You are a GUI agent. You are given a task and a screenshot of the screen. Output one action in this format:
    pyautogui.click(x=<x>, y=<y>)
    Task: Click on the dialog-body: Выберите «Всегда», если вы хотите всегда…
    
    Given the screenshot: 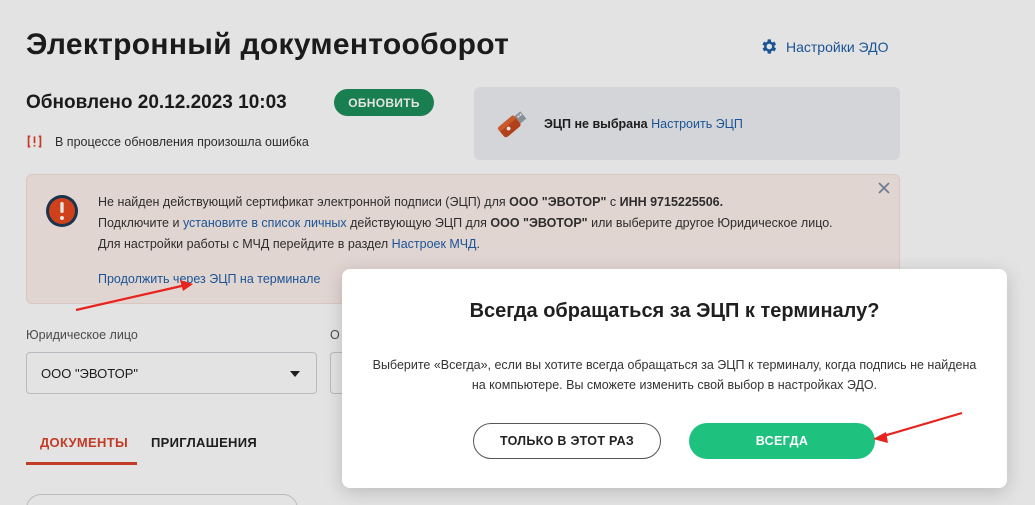 What is the action you would take?
    pyautogui.click(x=674, y=375)
    